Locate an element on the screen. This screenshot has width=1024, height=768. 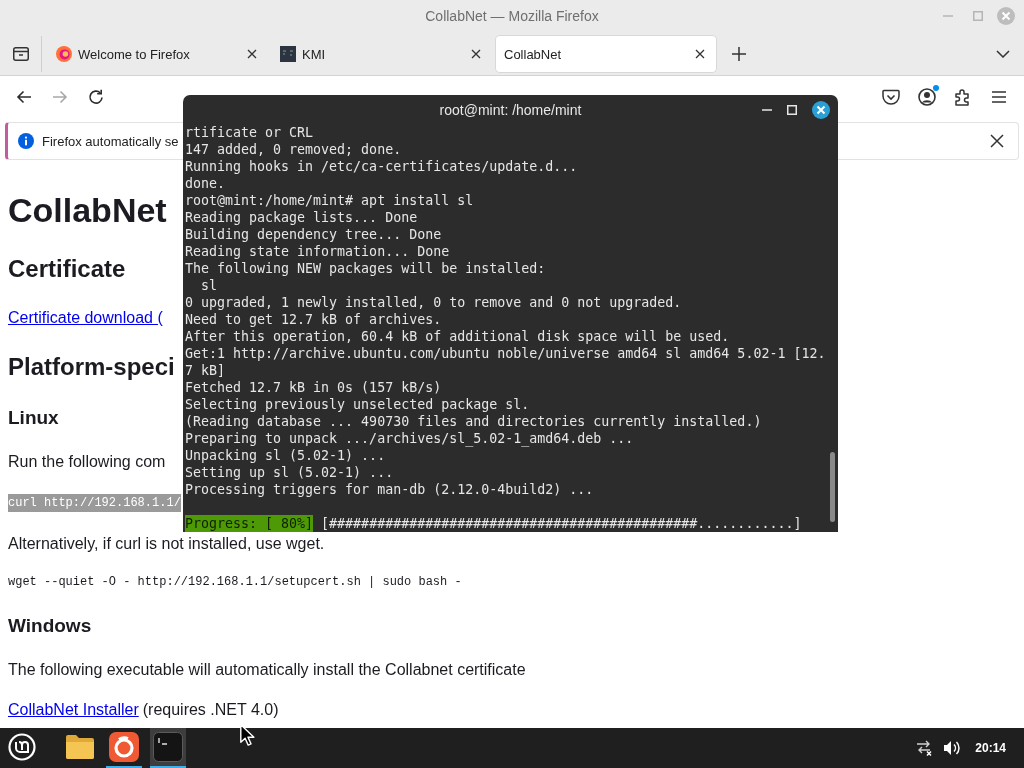
puzzle-piece-icon is located at coordinates (963, 97).